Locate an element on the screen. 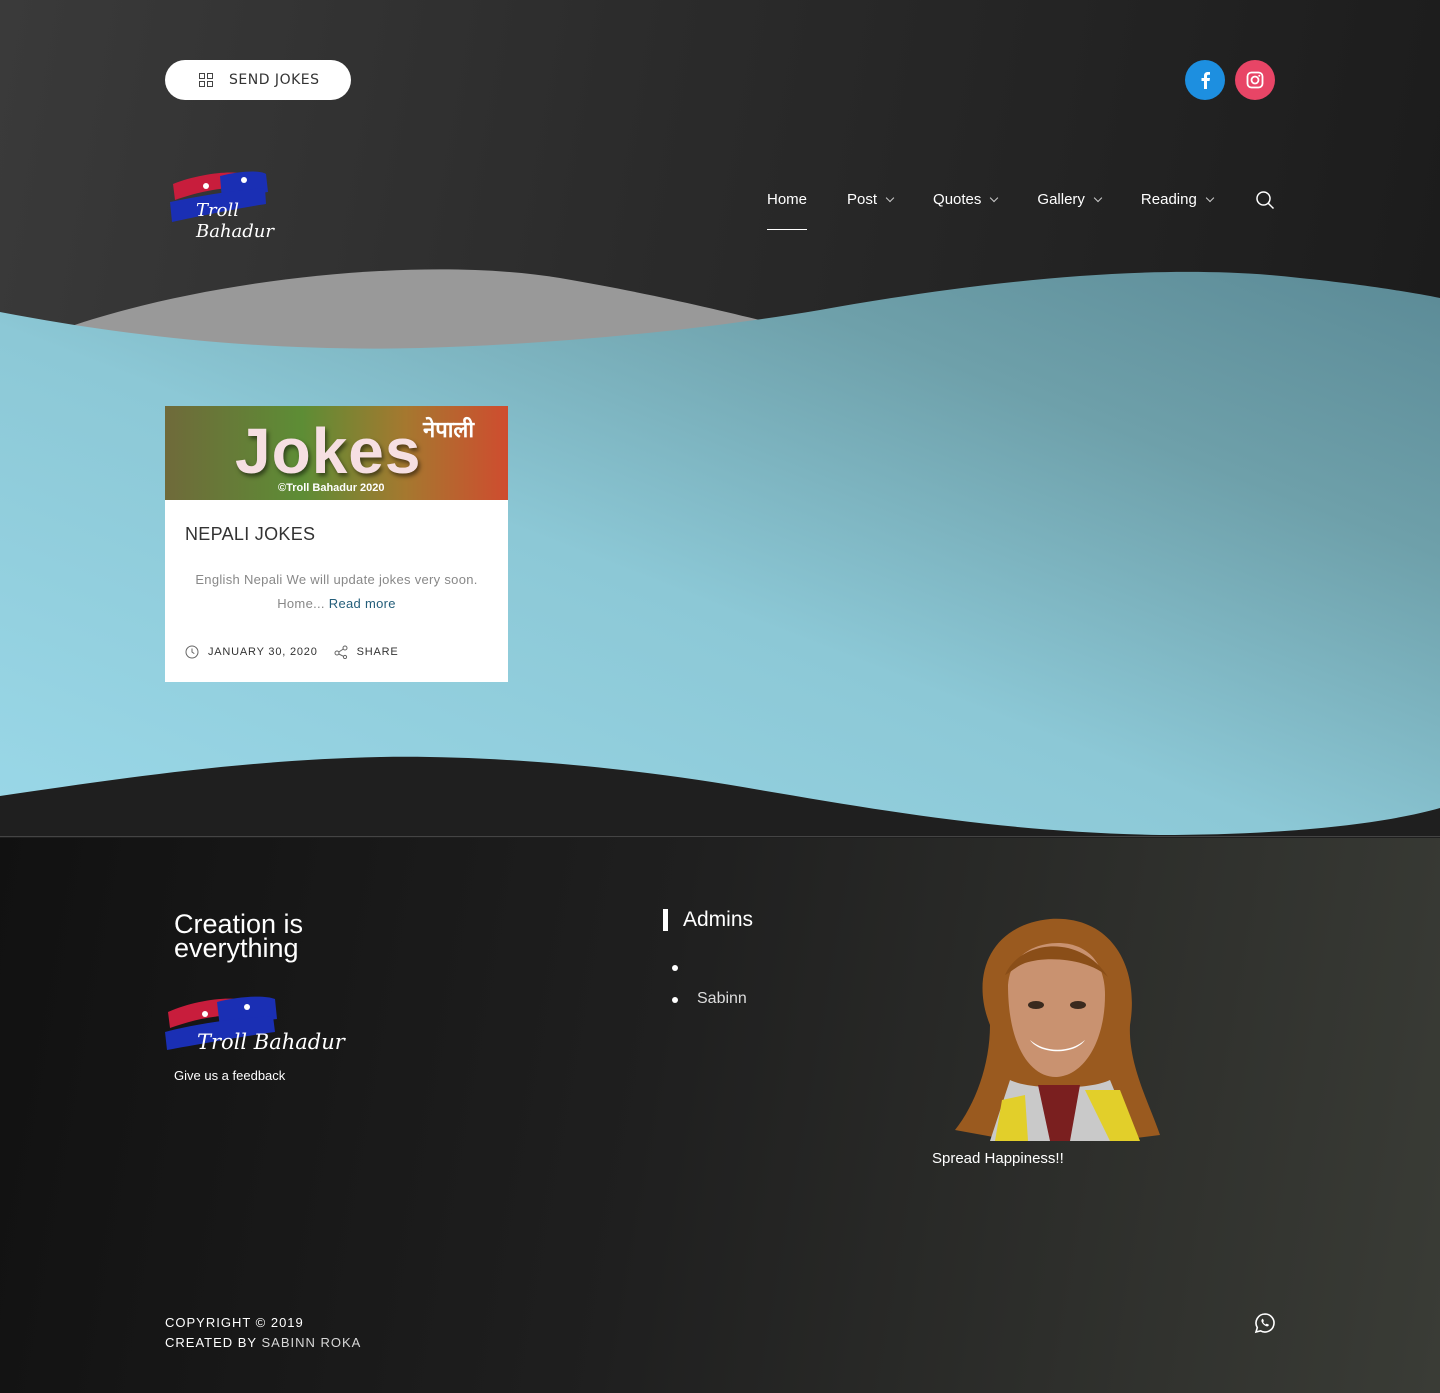 The height and width of the screenshot is (1393, 1440). copyright-block: COPYRIGHT © 2019 CREATED BY SABINN ROKA is located at coordinates (263, 1333).